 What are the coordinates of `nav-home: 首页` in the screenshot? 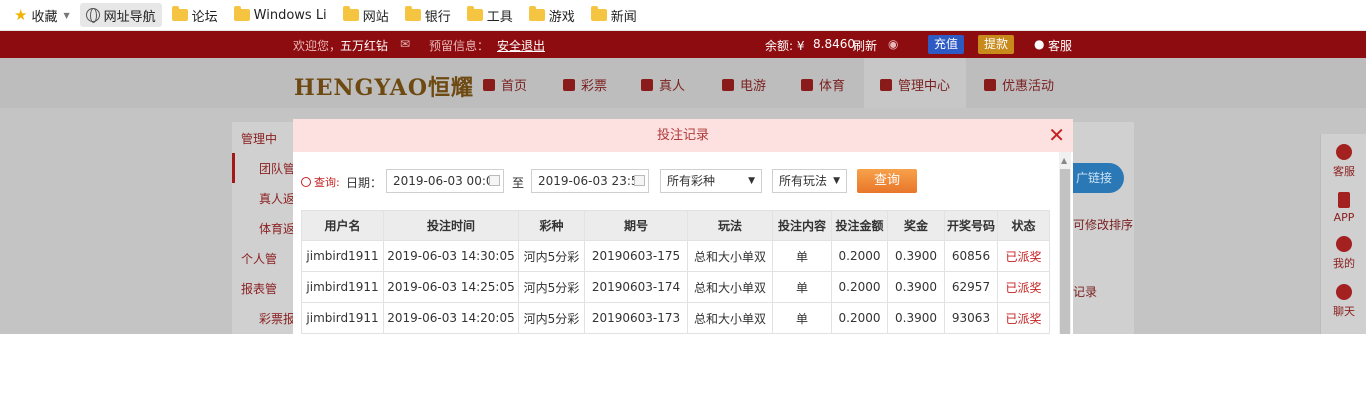 It's located at (505, 84).